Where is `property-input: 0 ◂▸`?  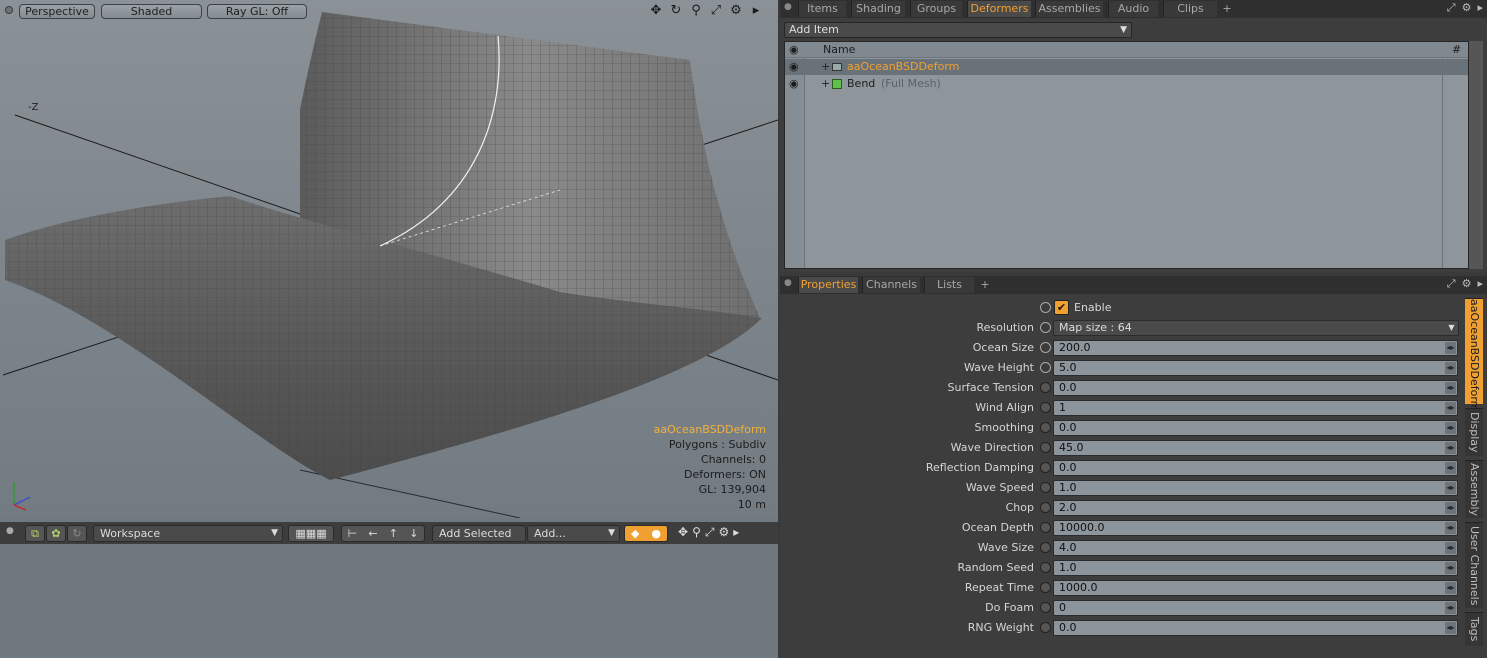 property-input: 0 ◂▸ is located at coordinates (1255, 608).